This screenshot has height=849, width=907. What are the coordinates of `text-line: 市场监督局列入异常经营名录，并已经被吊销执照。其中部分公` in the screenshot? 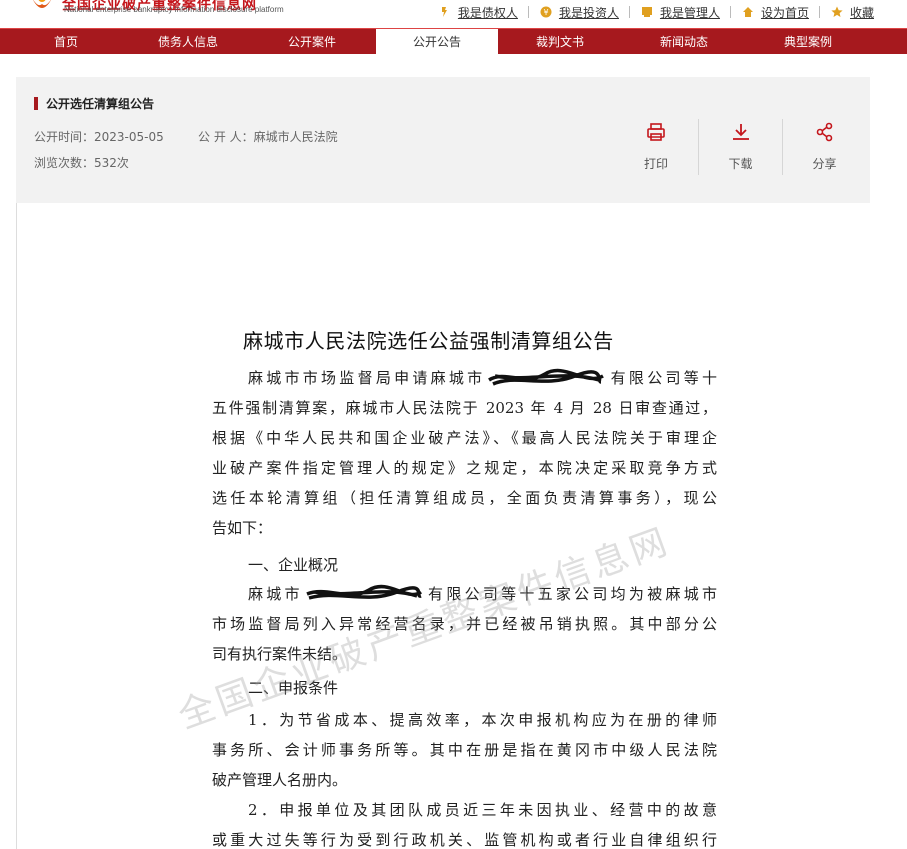 It's located at (464, 624).